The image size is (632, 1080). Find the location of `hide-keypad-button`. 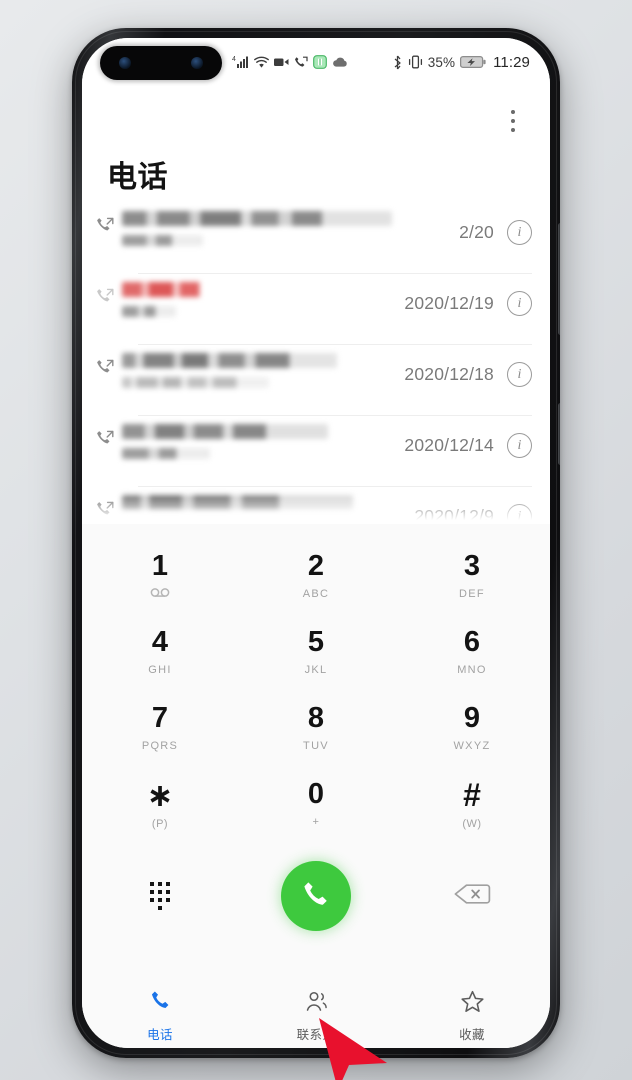

hide-keypad-button is located at coordinates (160, 896).